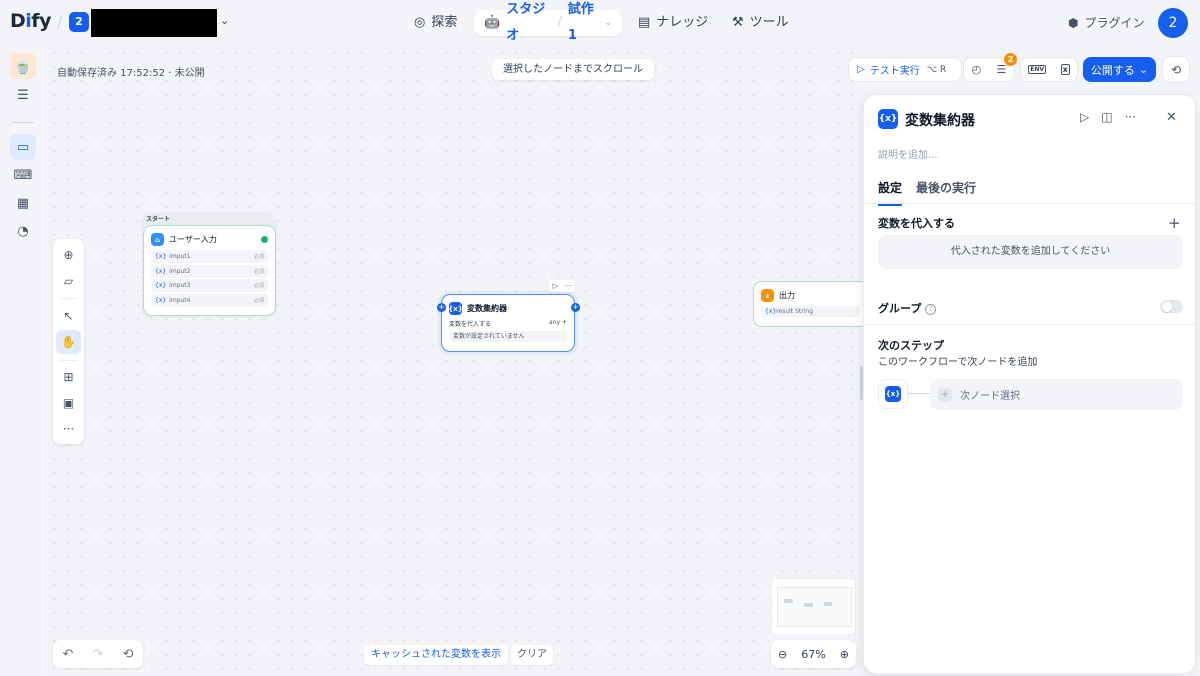 Image resolution: width=1200 pixels, height=676 pixels. I want to click on output-handle: +, so click(575, 307).